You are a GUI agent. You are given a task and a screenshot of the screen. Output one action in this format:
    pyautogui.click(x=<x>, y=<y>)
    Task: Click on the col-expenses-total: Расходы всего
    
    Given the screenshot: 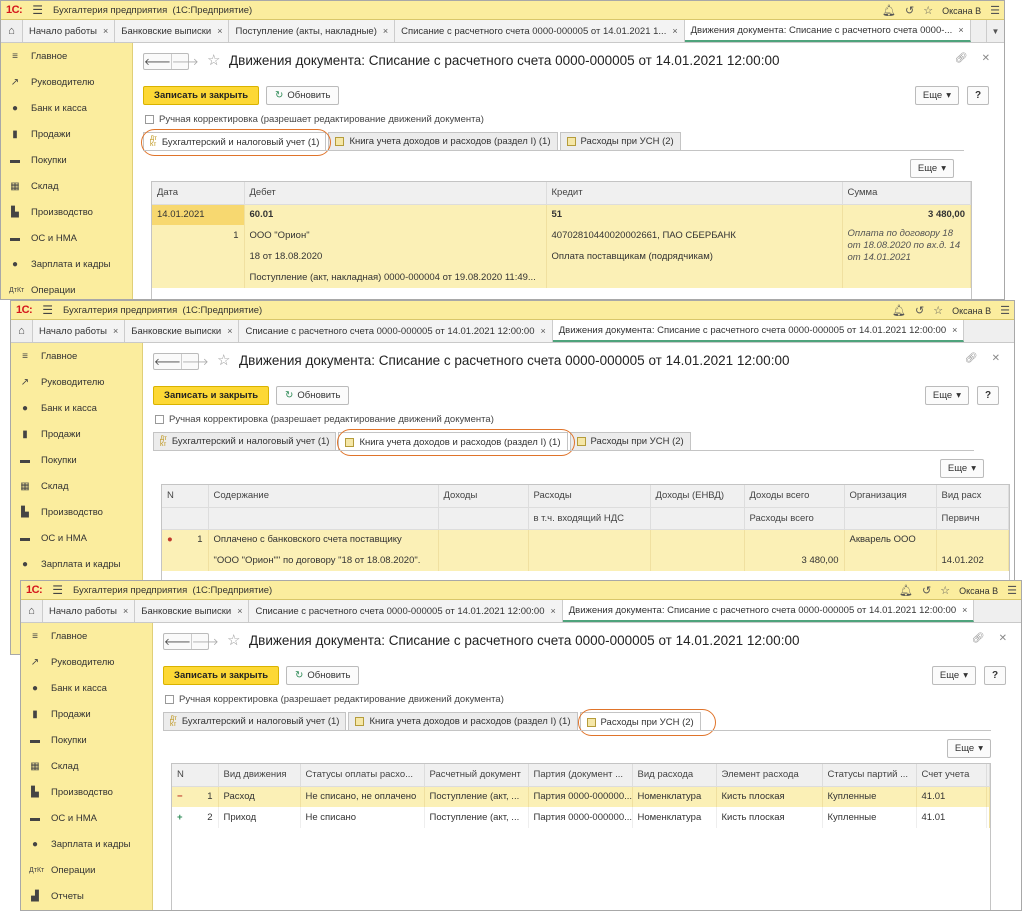 What is the action you would take?
    pyautogui.click(x=794, y=518)
    